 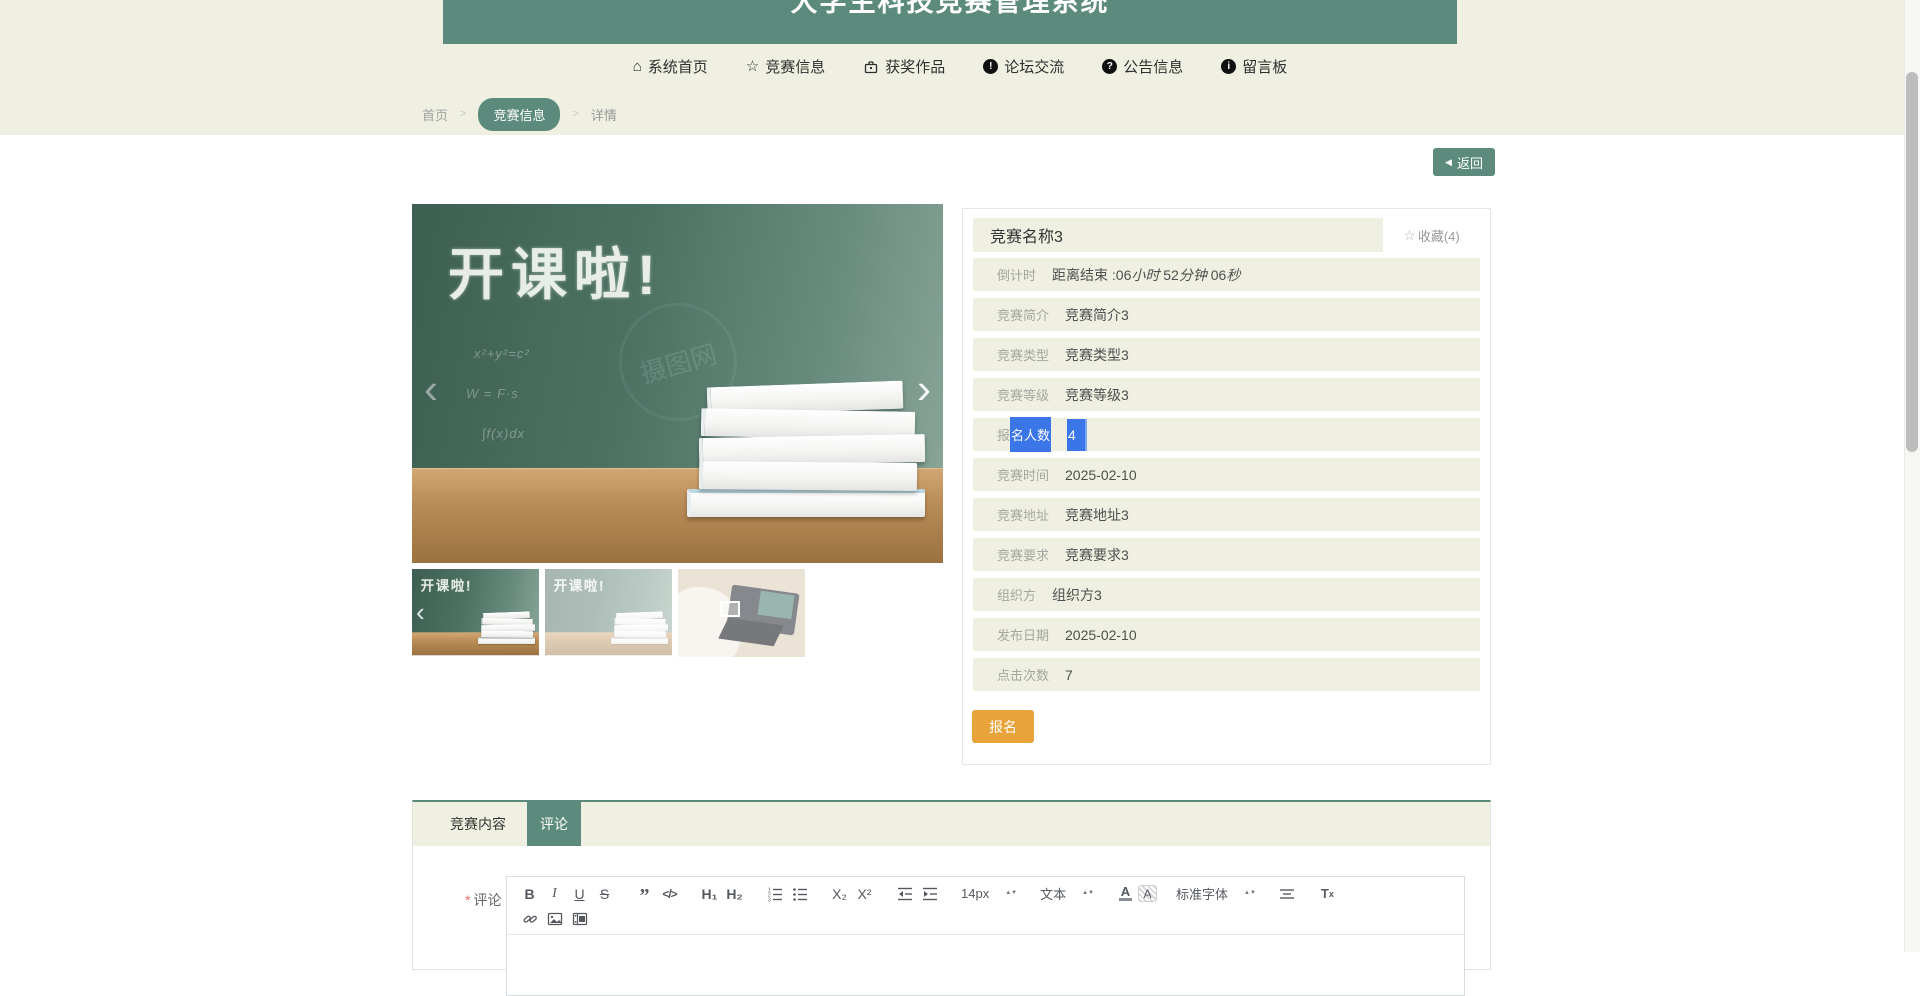 What do you see at coordinates (1327, 893) in the screenshot?
I see `clear-format-button: Tx` at bounding box center [1327, 893].